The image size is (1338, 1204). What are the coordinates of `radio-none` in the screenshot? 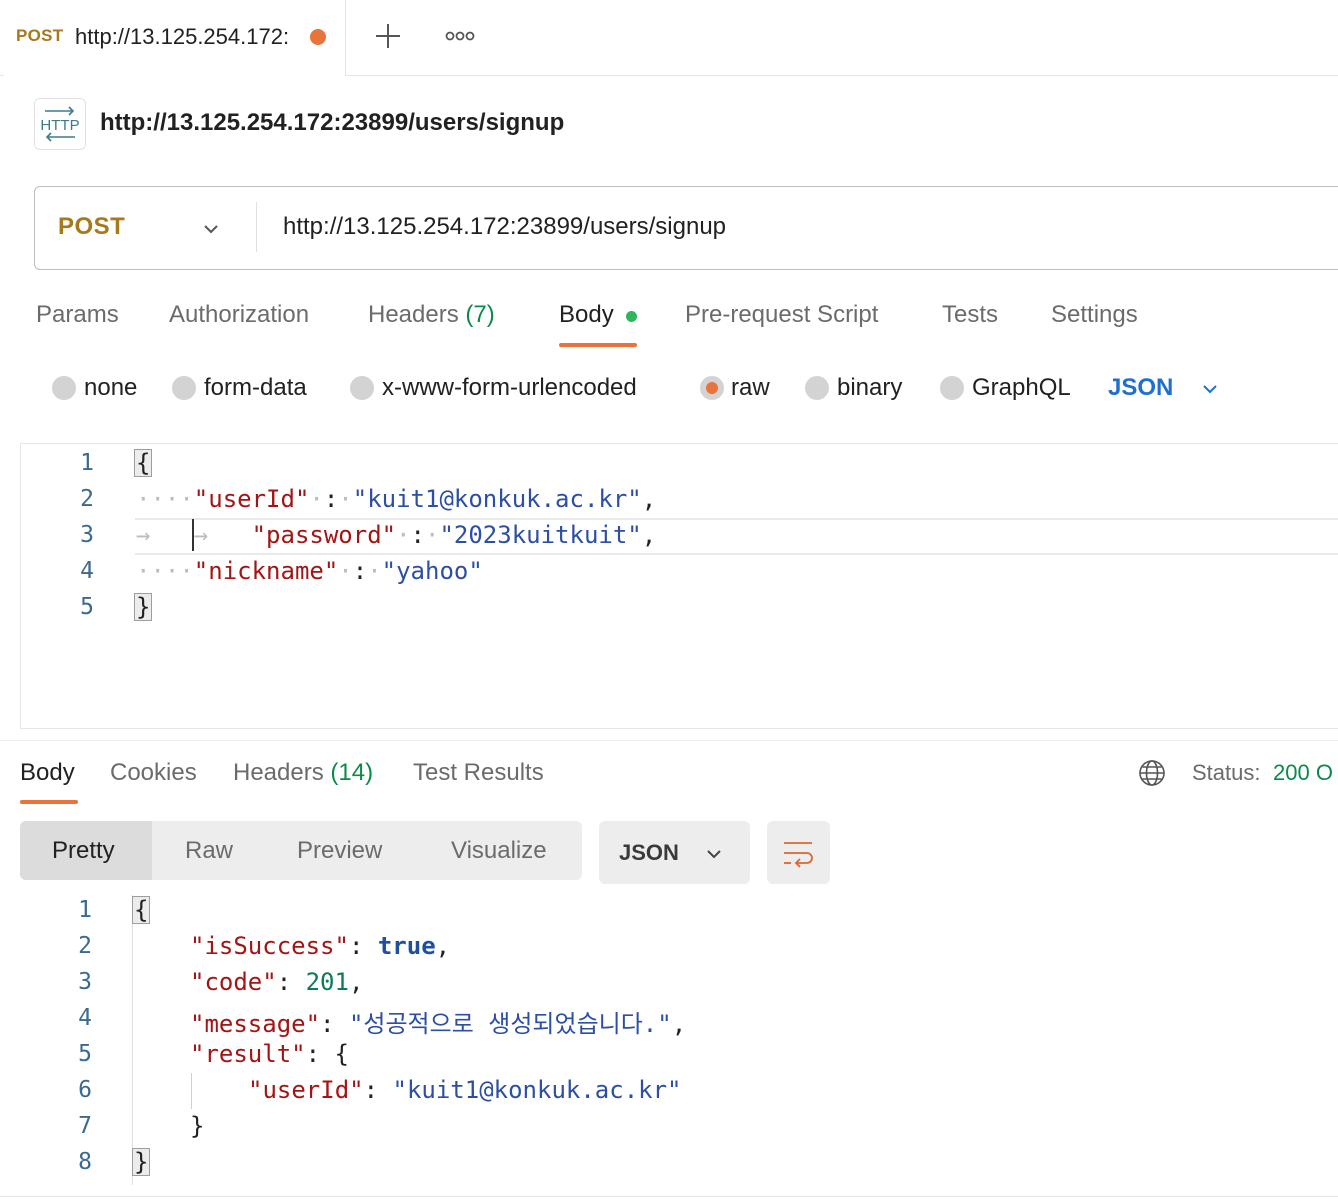 It's located at (64, 388).